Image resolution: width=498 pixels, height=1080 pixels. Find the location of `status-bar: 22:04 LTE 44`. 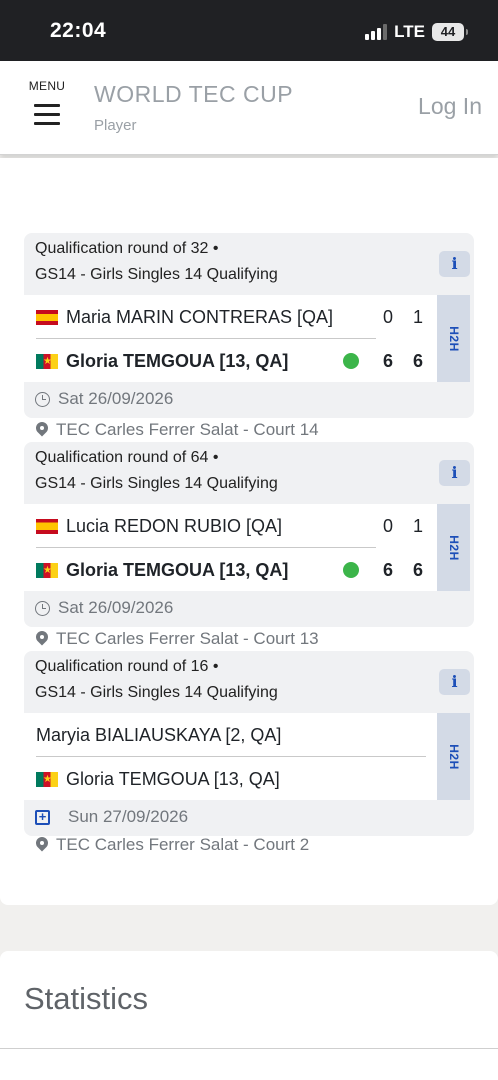

status-bar: 22:04 LTE 44 is located at coordinates (249, 30).